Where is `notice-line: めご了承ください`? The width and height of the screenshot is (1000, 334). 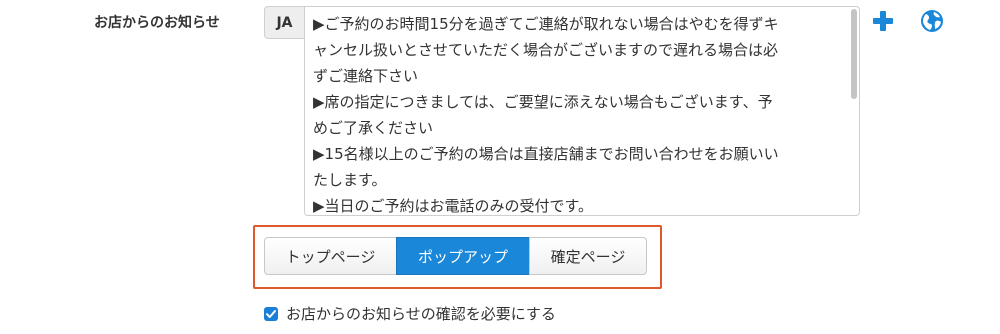 notice-line: めご了承ください is located at coordinates (373, 128).